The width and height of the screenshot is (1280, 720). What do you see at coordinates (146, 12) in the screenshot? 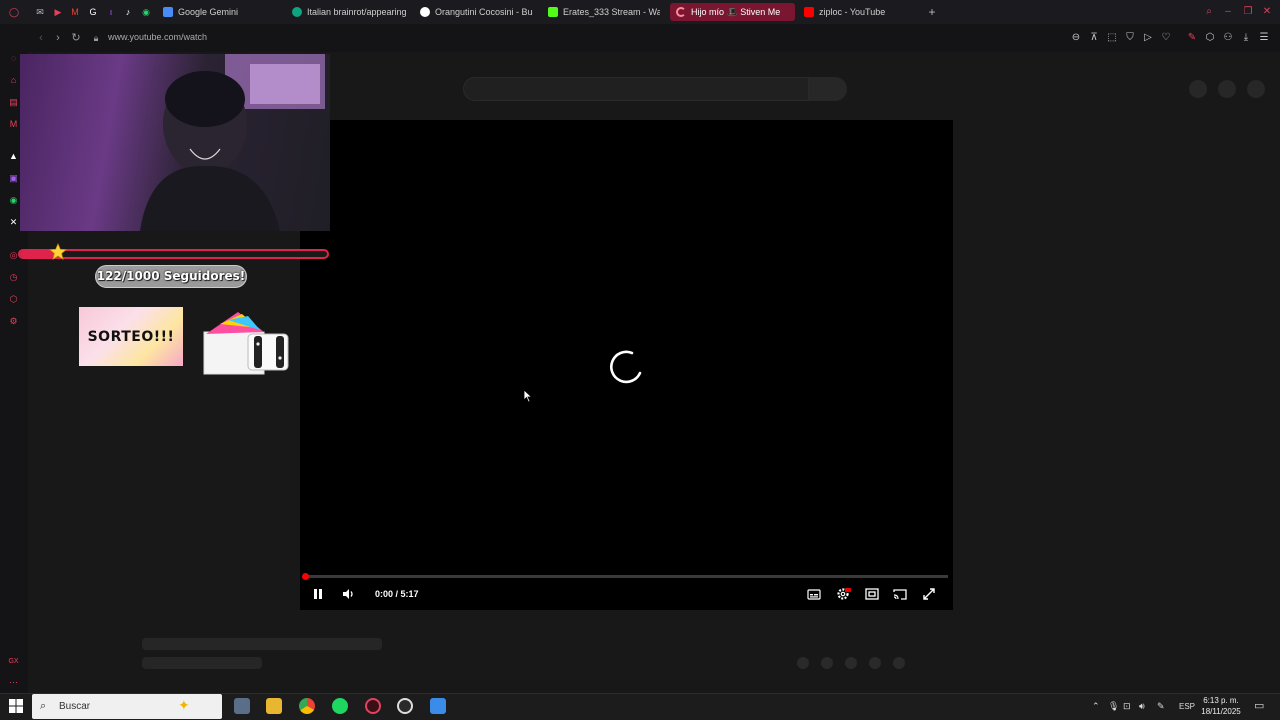
I see `pinned-whatsapp-icon: ◉` at bounding box center [146, 12].